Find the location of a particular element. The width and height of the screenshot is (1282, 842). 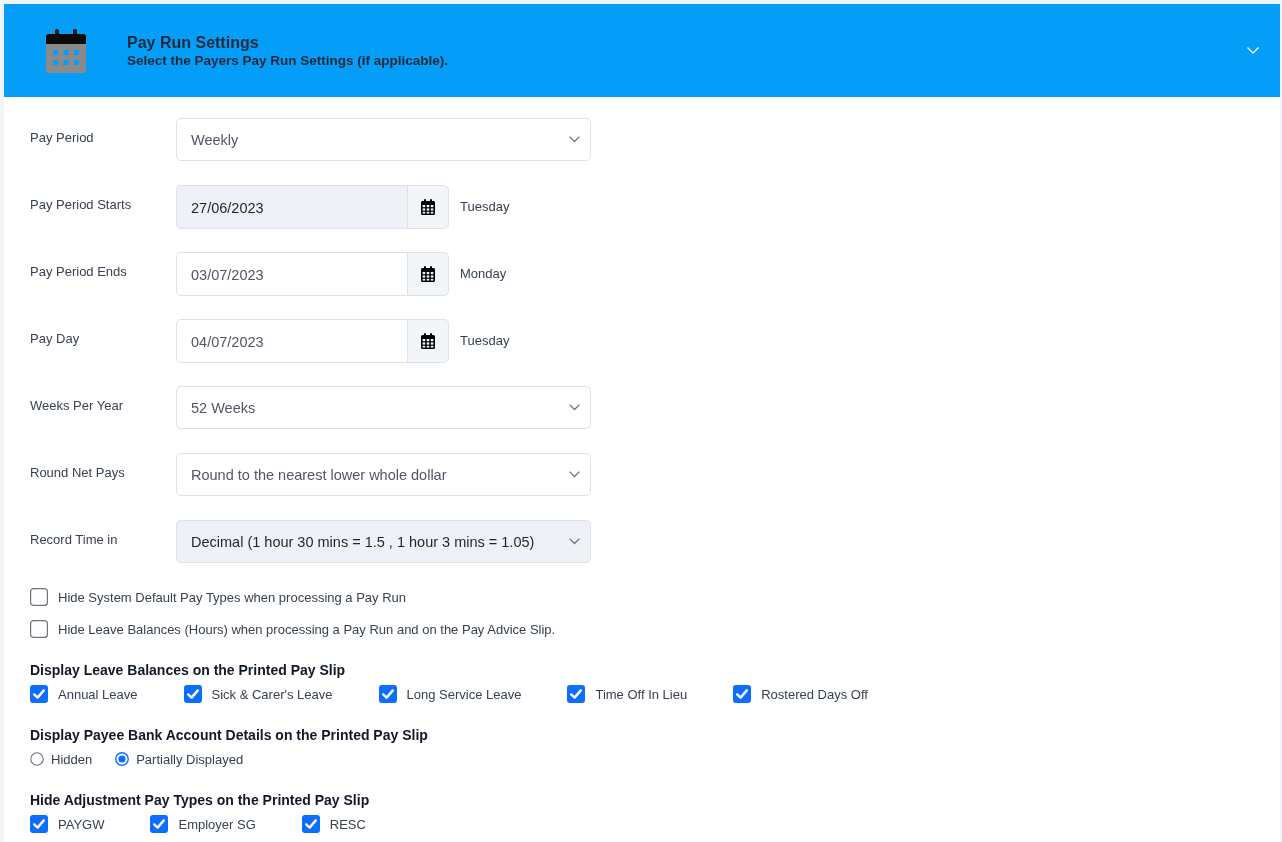

checkbox-label: Hide Leave Balances (Hours) when processing a Pay Run and on the Pay Advice Slip. is located at coordinates (307, 629).